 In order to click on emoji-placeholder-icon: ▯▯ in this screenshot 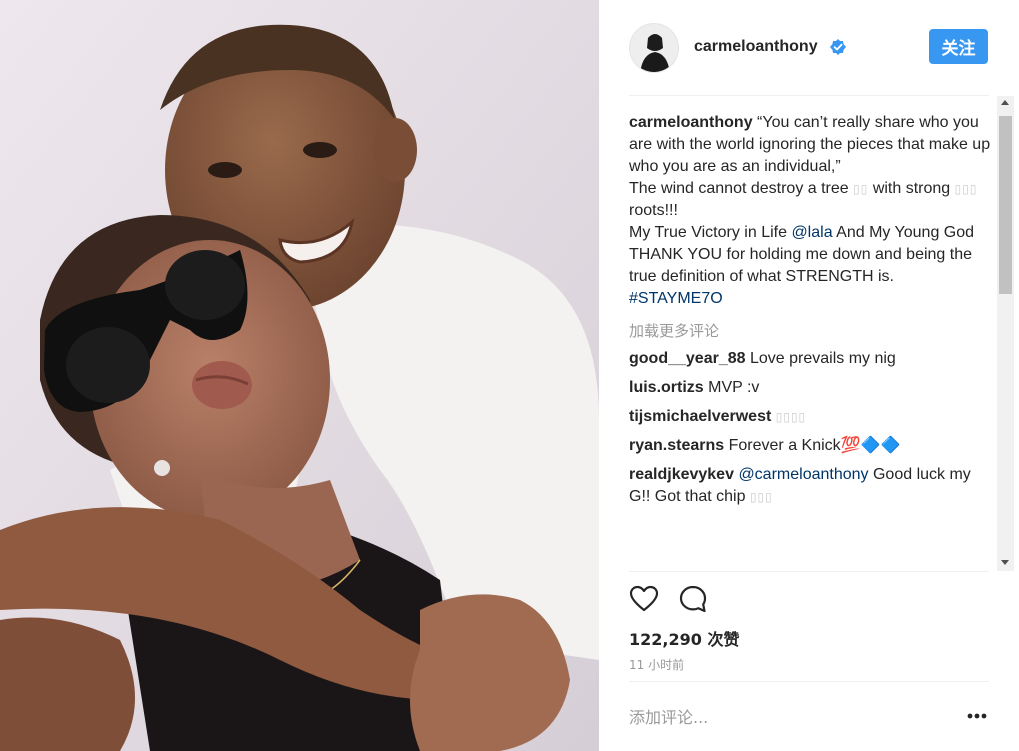, I will do `click(861, 189)`.